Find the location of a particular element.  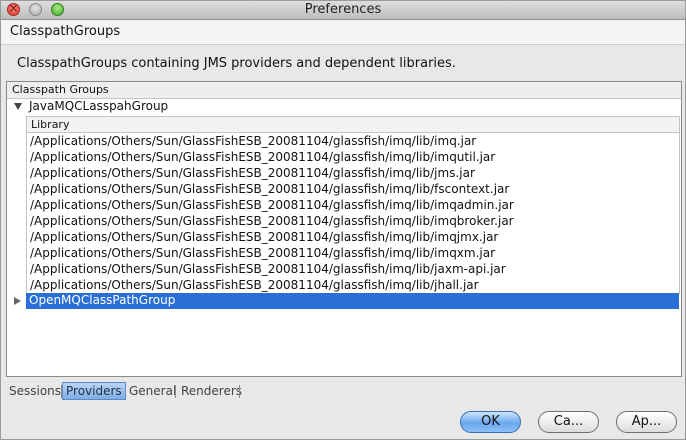

ok-button: OK is located at coordinates (490, 422).